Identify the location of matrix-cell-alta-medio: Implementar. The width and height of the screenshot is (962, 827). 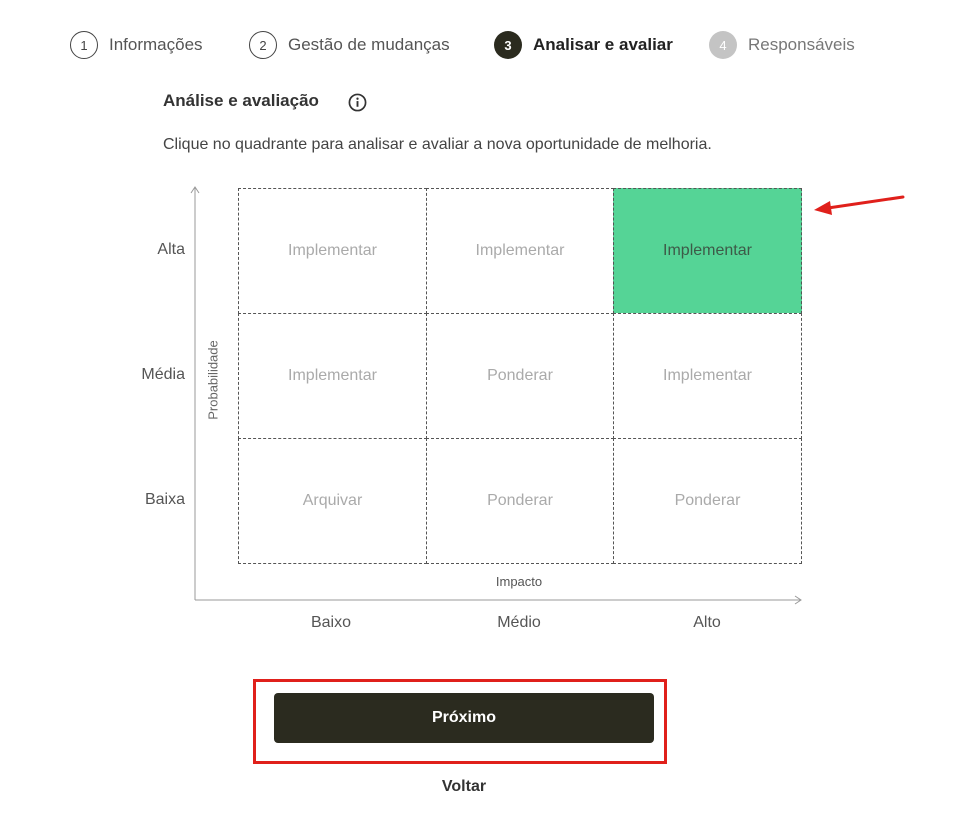
(520, 251).